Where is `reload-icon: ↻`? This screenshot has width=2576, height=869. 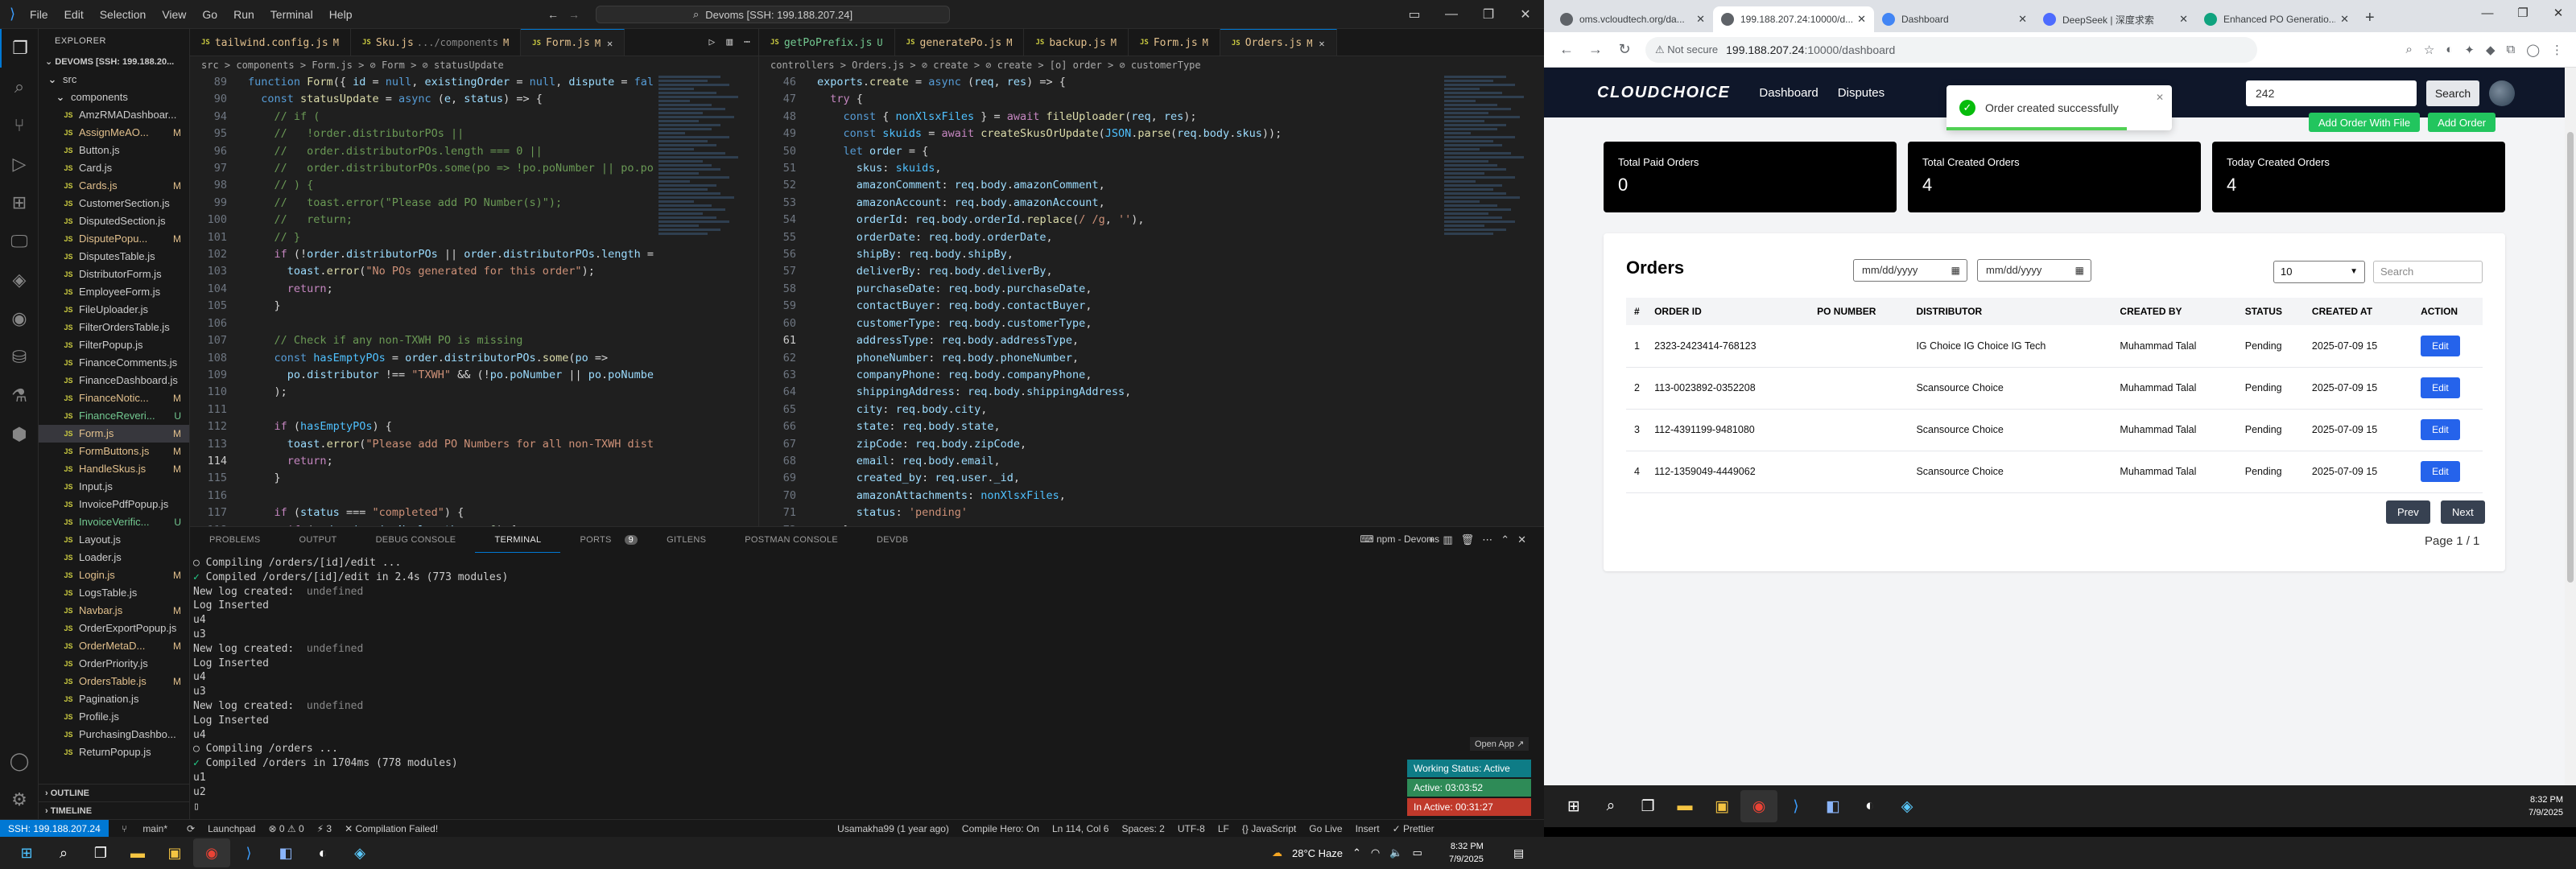 reload-icon: ↻ is located at coordinates (1624, 49).